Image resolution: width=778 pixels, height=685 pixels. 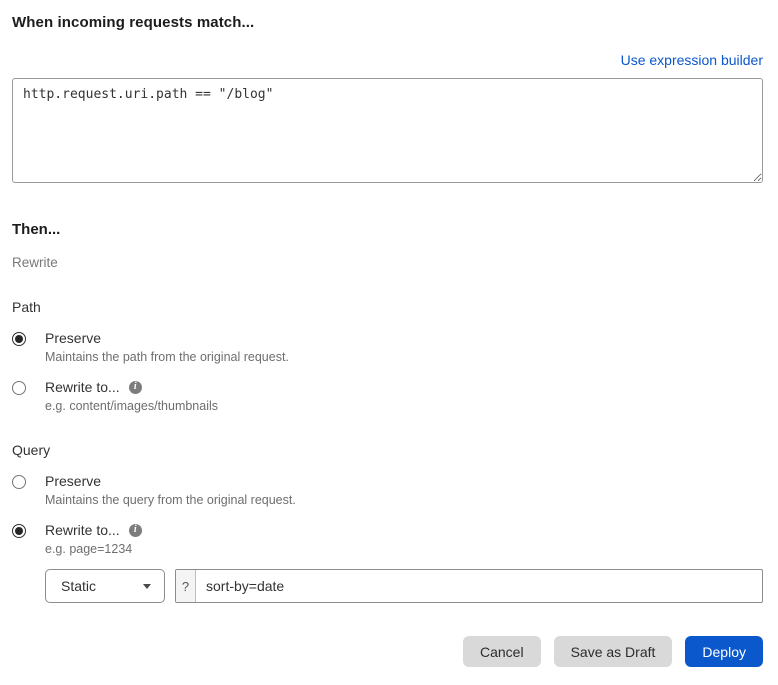 I want to click on query-rewrite-controls: Static ?, so click(x=404, y=586).